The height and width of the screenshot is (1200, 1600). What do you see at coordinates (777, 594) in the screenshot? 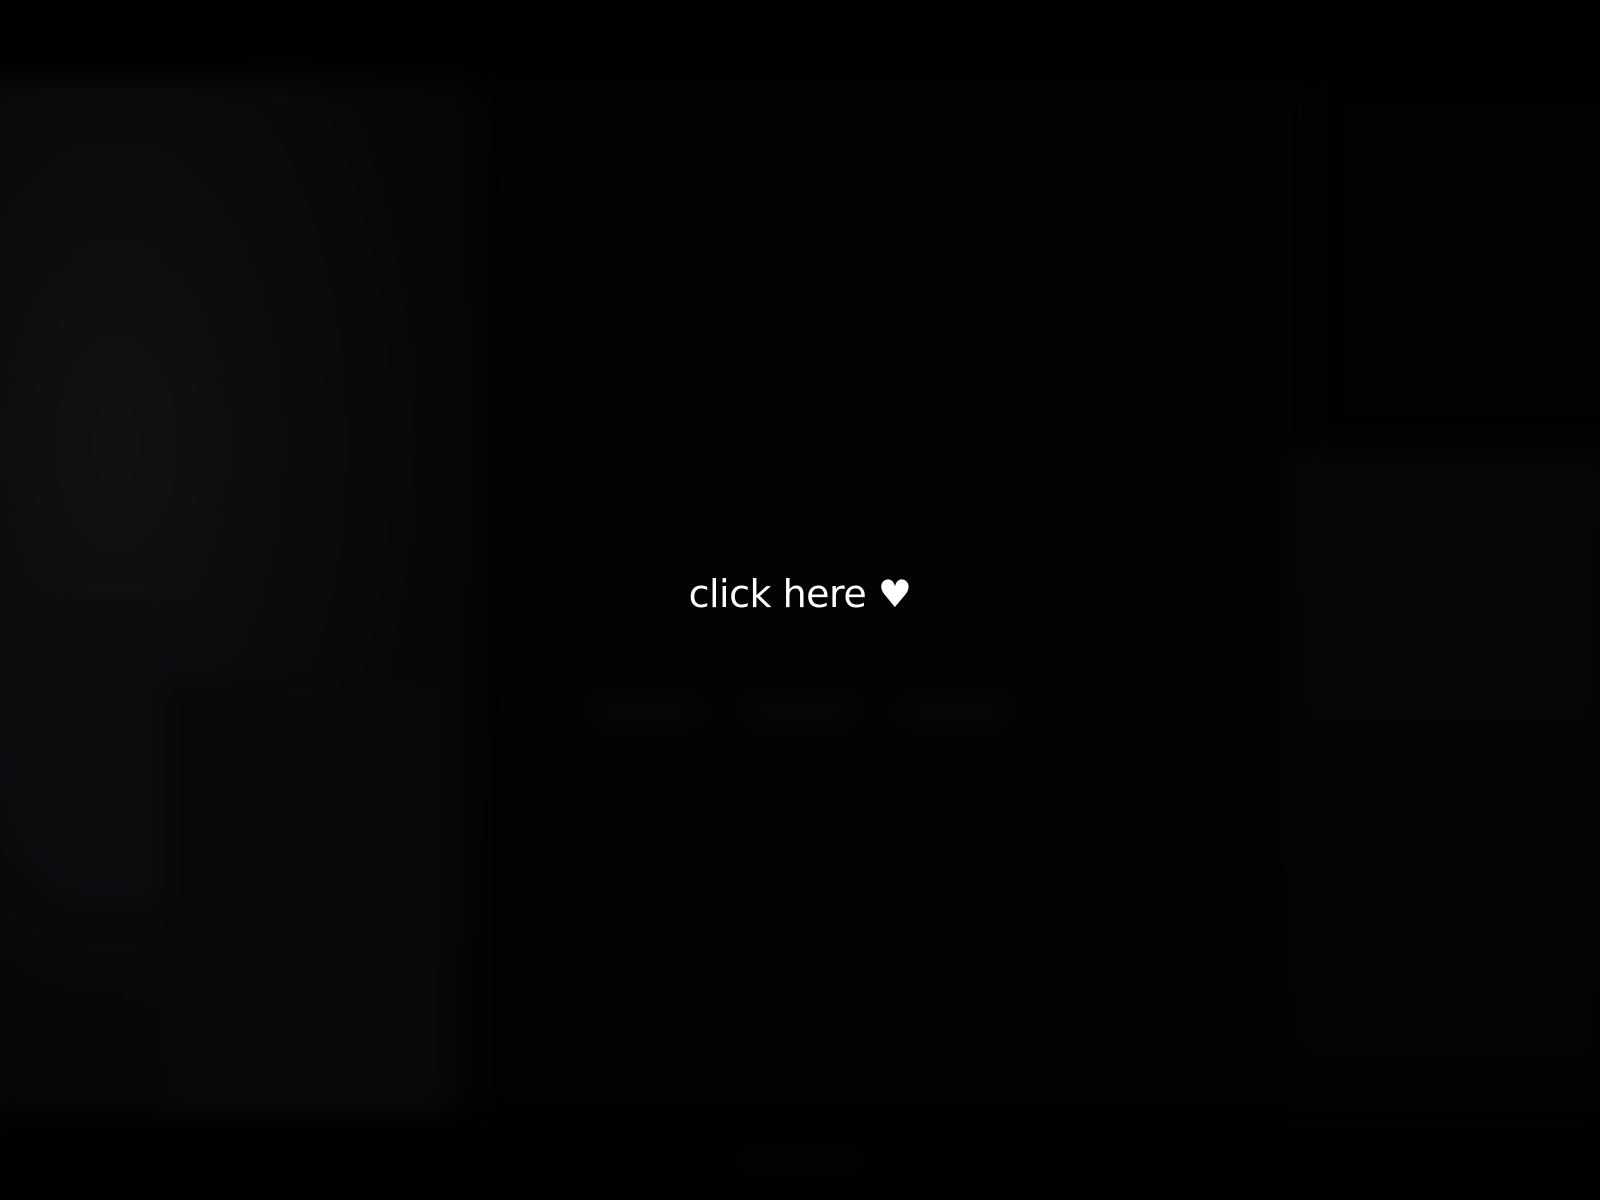
I see `click-here-label: click here` at bounding box center [777, 594].